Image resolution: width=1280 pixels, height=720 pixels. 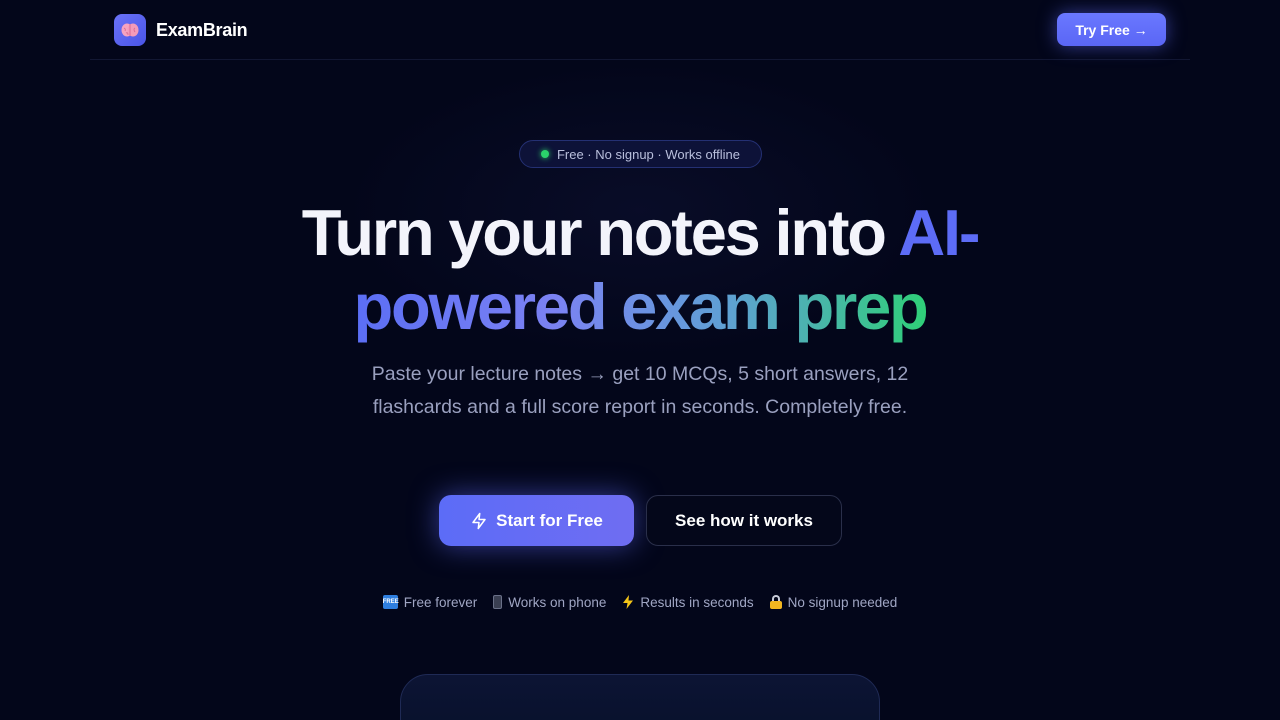 What do you see at coordinates (775, 602) in the screenshot?
I see `lock-icon` at bounding box center [775, 602].